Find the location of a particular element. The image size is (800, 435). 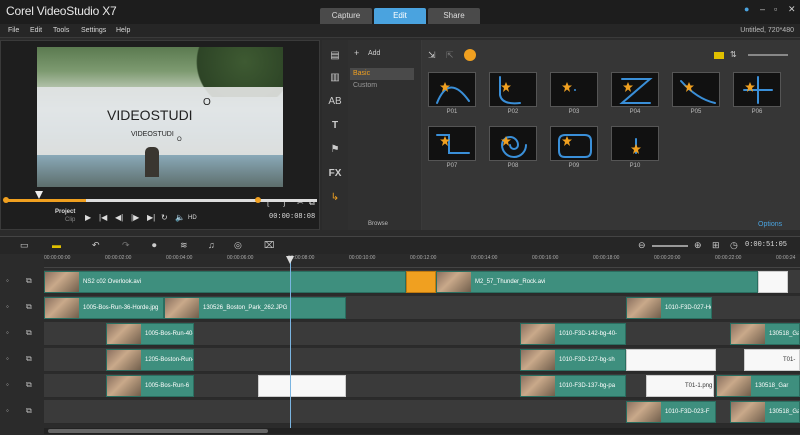

instant-project-icon: ▥ is located at coordinates (335, 79).